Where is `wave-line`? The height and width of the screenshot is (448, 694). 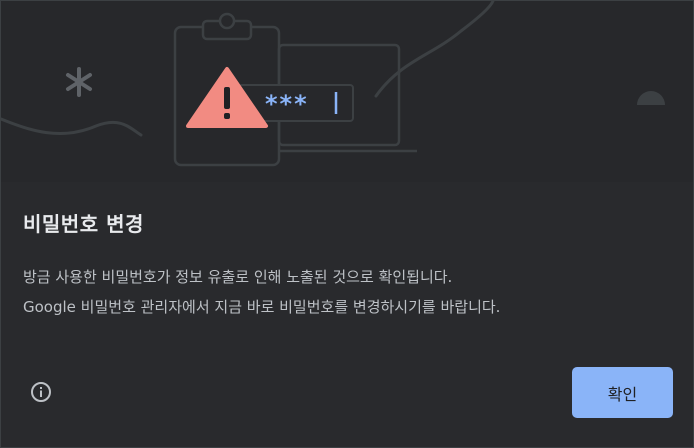
wave-line is located at coordinates (72, 127).